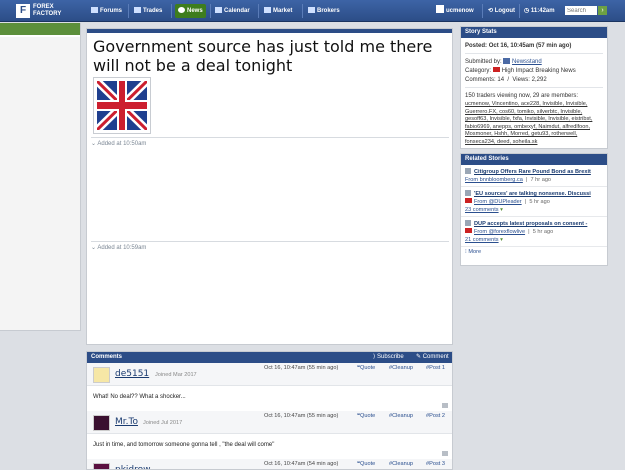 The height and width of the screenshot is (470, 625). I want to click on uk-flag-icon, so click(122, 105).